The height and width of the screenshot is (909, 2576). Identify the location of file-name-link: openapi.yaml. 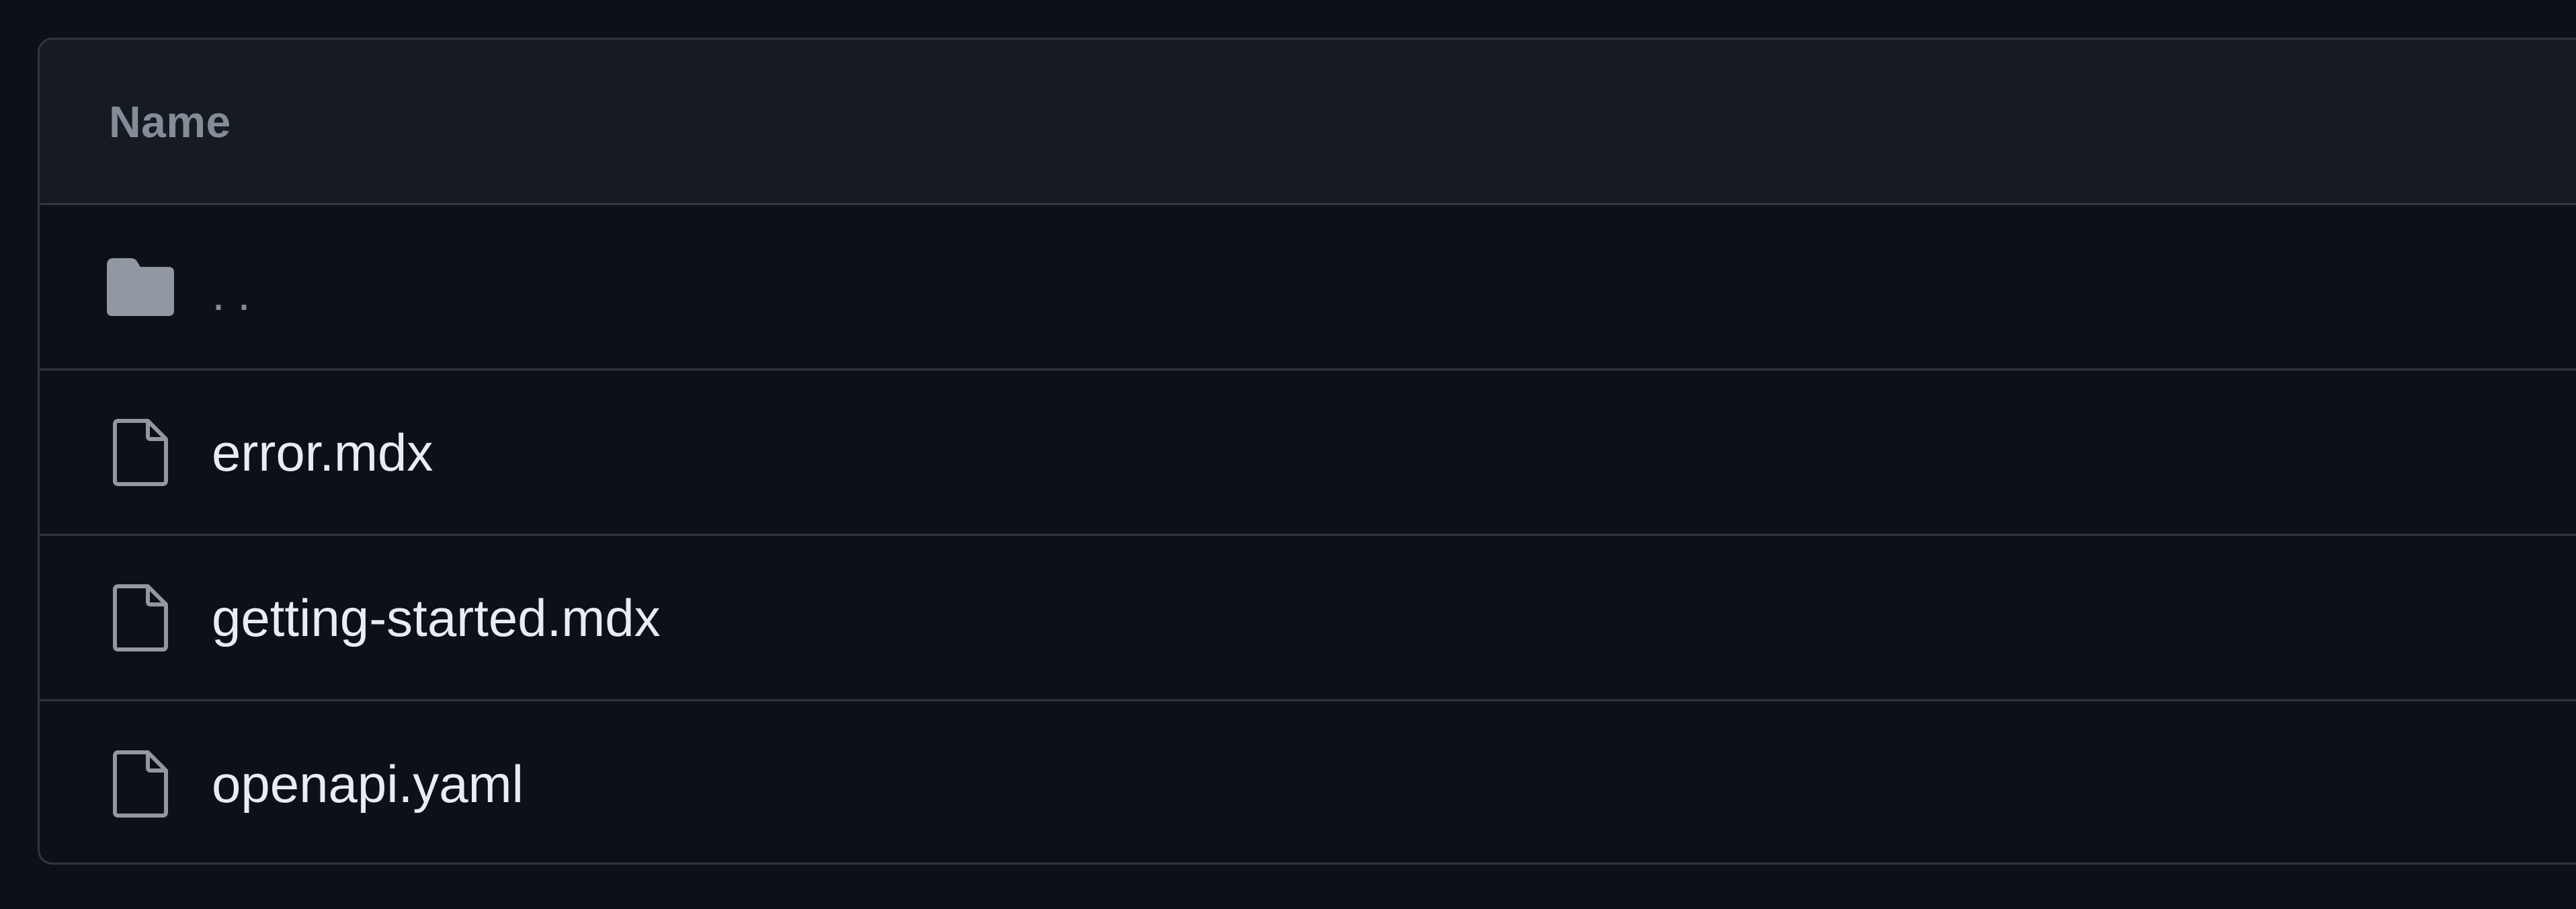
(368, 784).